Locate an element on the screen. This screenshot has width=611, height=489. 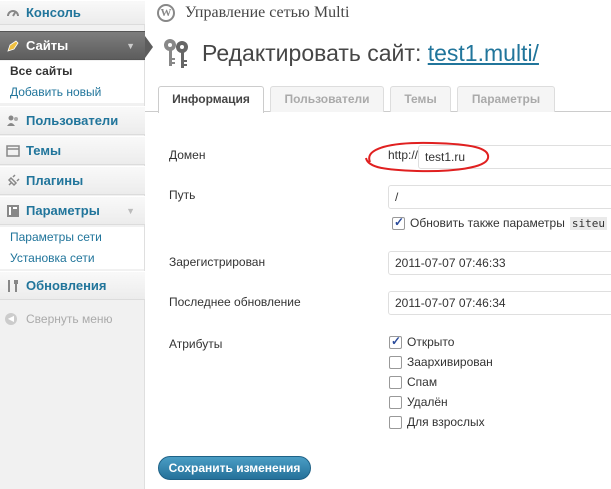
collapse-arrow-icon: ◀ is located at coordinates (11, 319).